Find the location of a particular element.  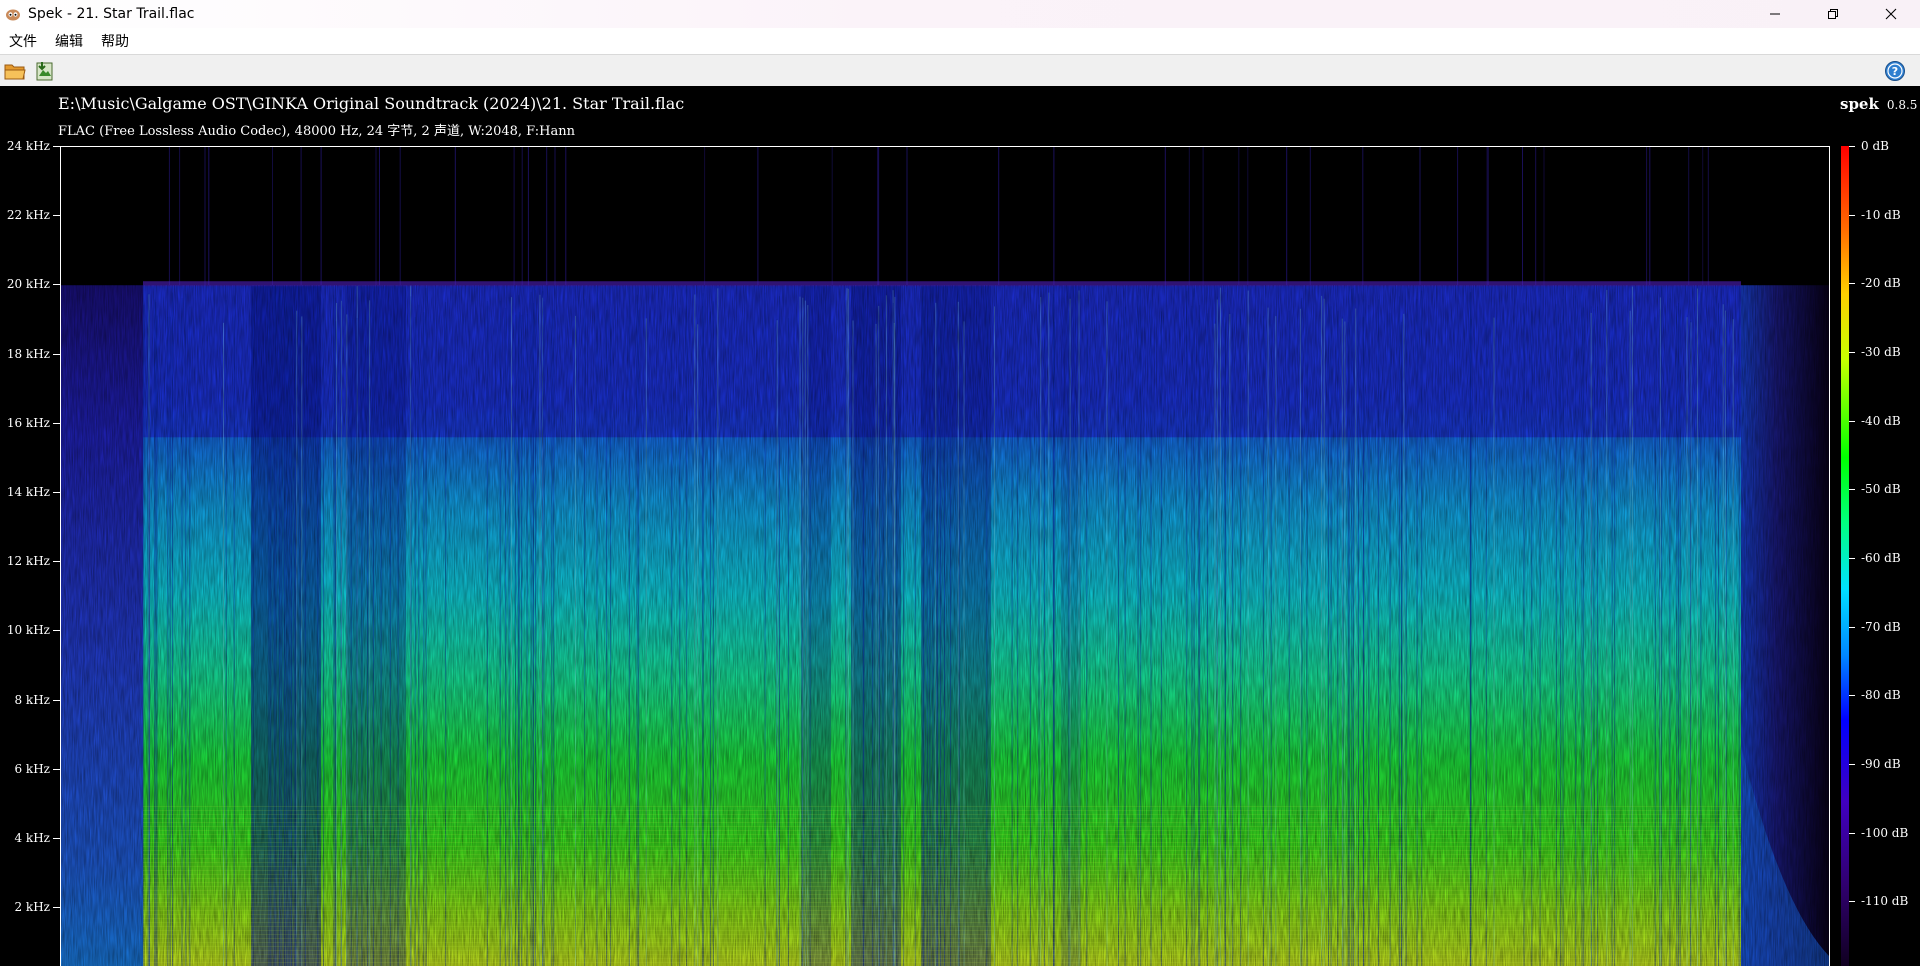

color-scale-tick-label: -100 dB is located at coordinates (1885, 832).